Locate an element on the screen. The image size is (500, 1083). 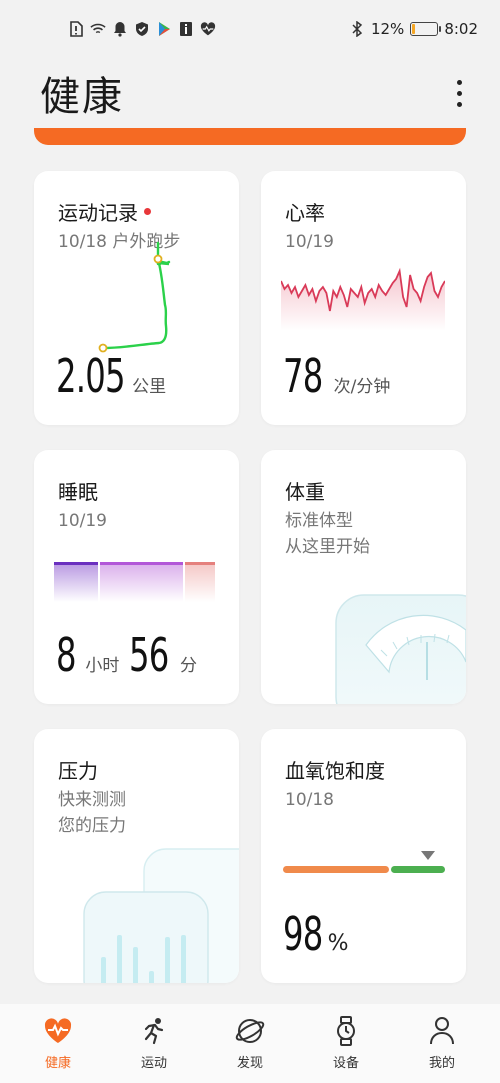
sim-alert-icon is located at coordinates (76, 29).